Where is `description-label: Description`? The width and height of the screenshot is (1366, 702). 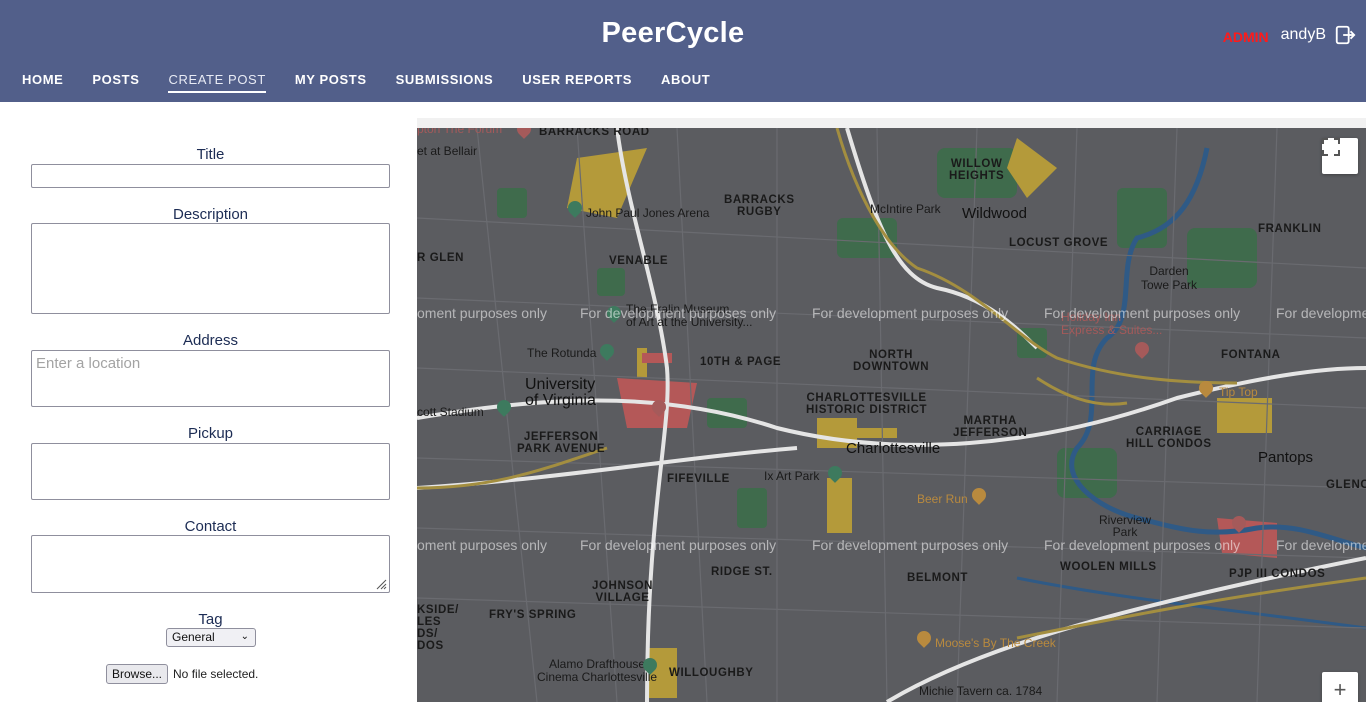 description-label: Description is located at coordinates (210, 214).